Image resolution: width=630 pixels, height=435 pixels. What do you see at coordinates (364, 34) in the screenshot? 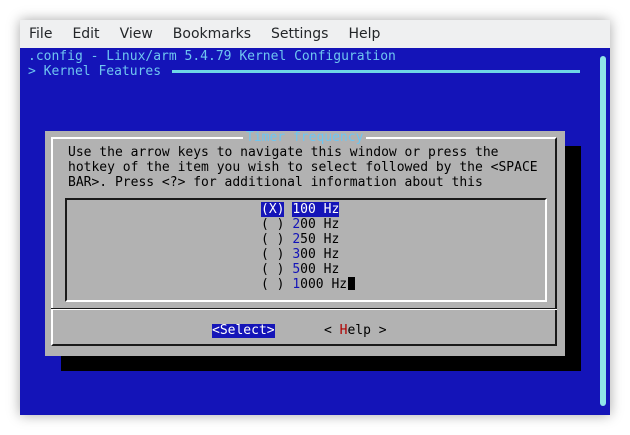
I see `menu-help: Help` at bounding box center [364, 34].